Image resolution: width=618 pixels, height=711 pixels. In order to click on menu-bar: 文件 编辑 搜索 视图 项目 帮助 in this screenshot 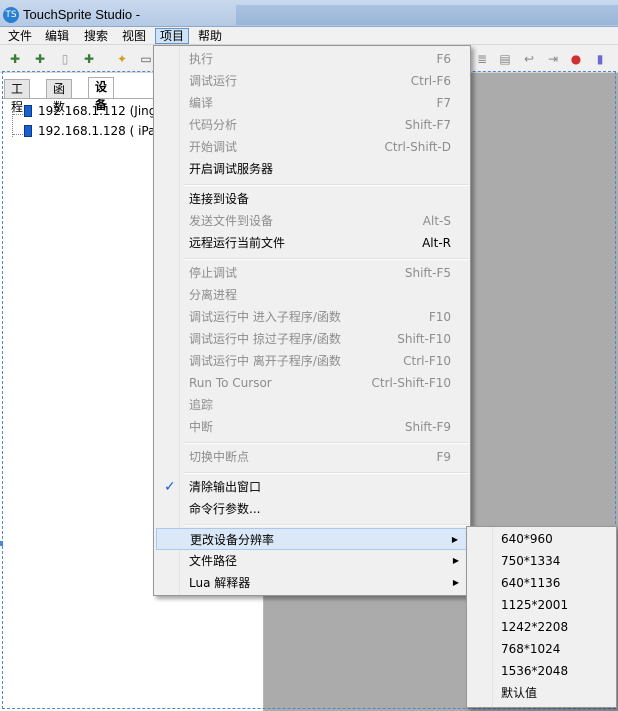, I will do `click(309, 36)`.